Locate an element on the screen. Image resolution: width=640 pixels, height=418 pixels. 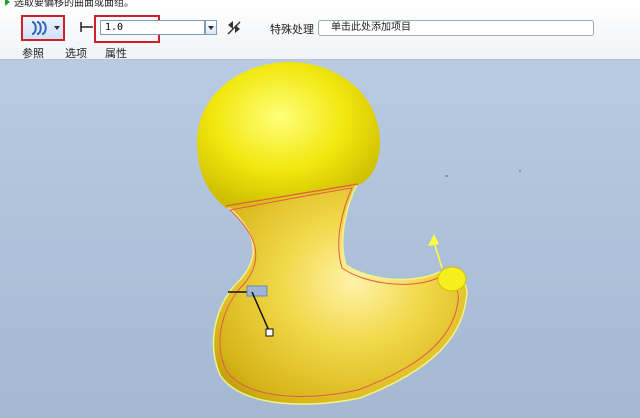
offset-type-button is located at coordinates (43, 28).